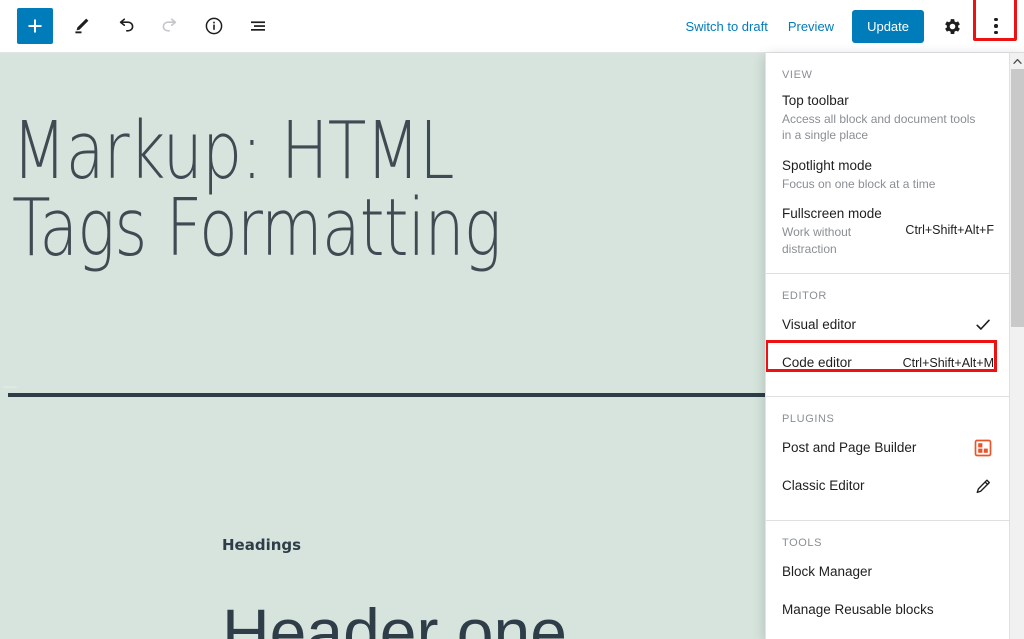 The image size is (1024, 639). Describe the element at coordinates (983, 448) in the screenshot. I see `page-builder-icon` at that location.